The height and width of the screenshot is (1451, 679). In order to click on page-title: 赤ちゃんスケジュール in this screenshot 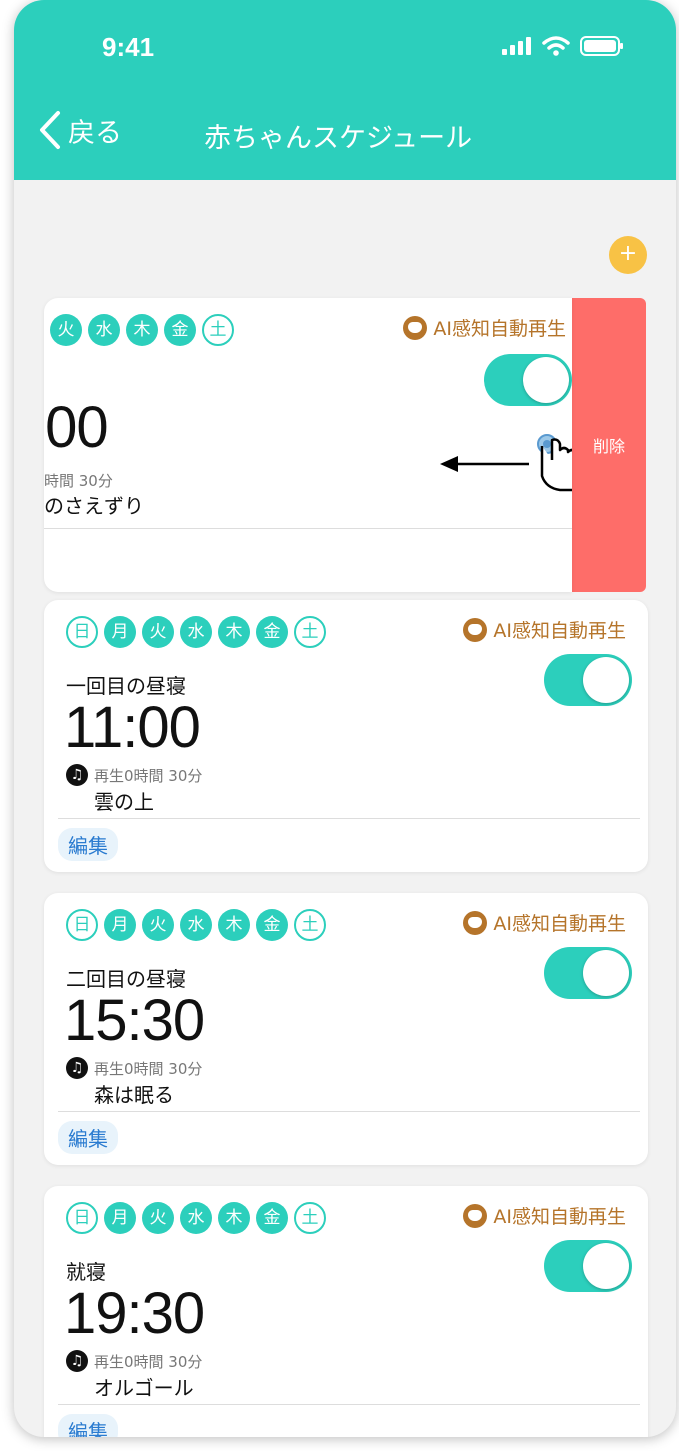, I will do `click(338, 138)`.